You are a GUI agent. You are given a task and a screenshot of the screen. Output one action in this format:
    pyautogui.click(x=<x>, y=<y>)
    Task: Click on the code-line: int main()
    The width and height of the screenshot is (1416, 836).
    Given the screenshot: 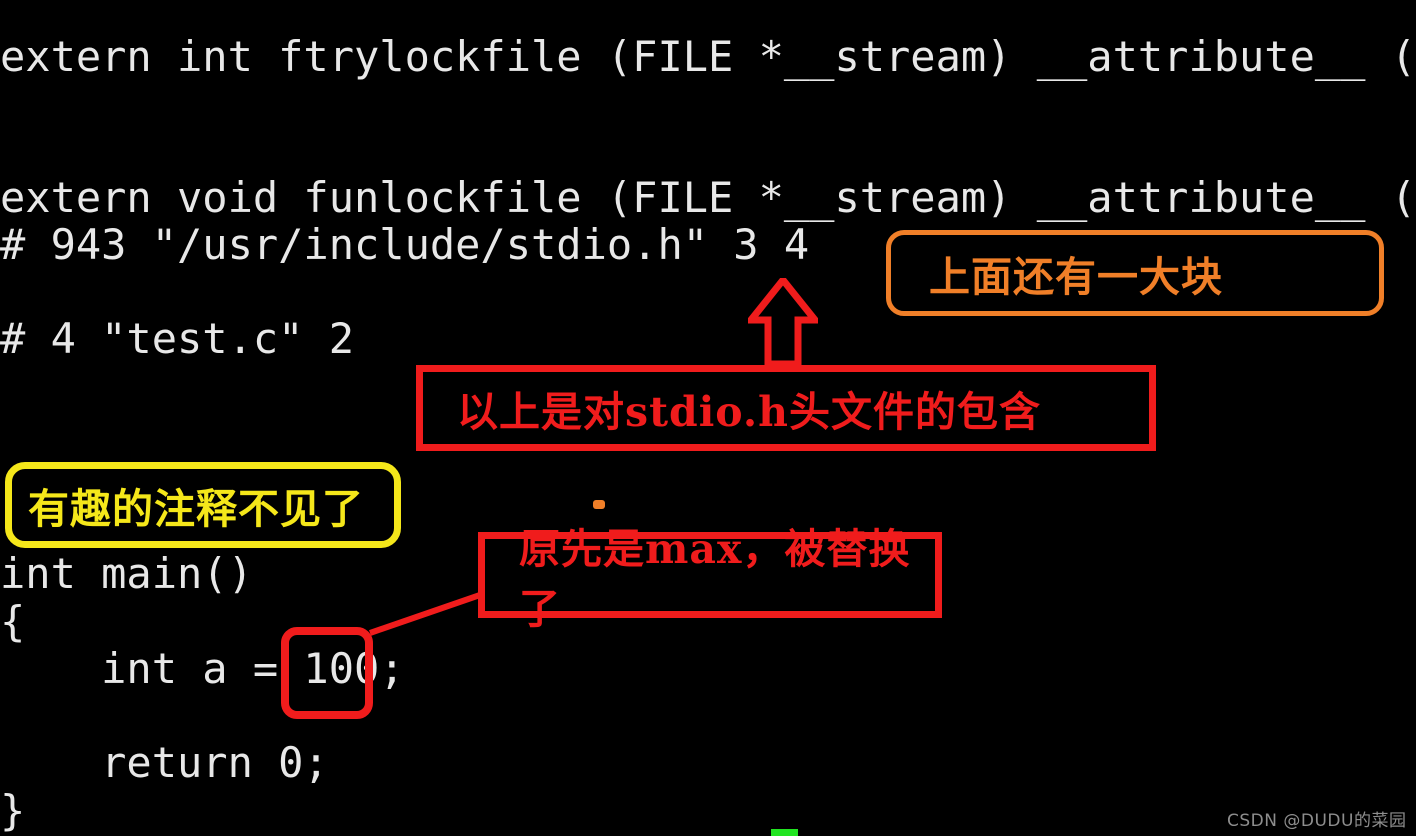 What is the action you would take?
    pyautogui.click(x=126, y=573)
    